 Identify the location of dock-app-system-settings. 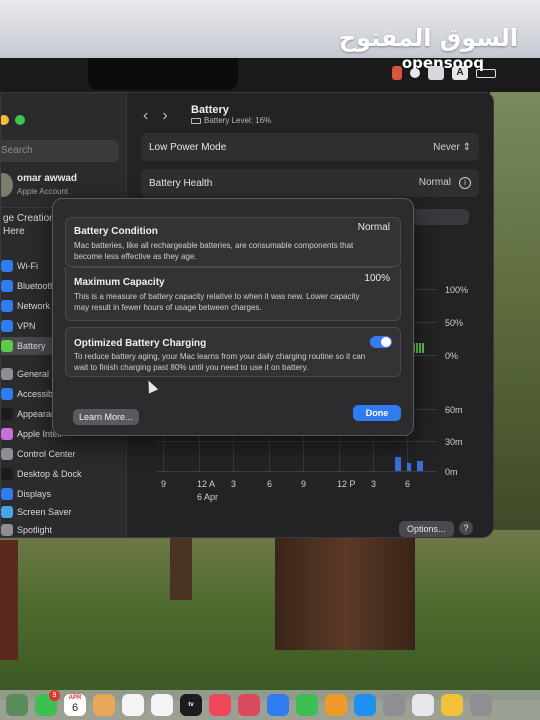
(394, 705).